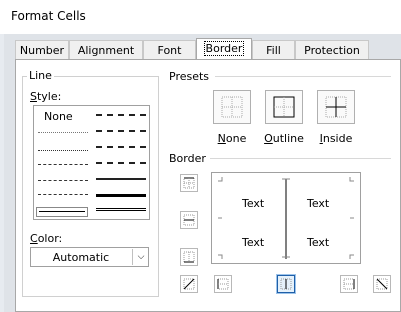 The image size is (401, 312). What do you see at coordinates (62, 212) in the screenshot?
I see `style-thin-selected` at bounding box center [62, 212].